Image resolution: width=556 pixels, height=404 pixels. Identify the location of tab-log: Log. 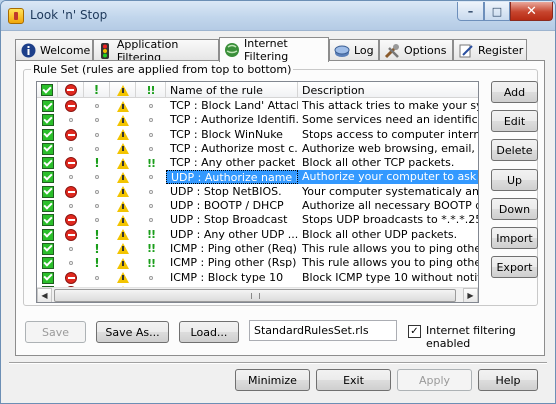
(354, 50).